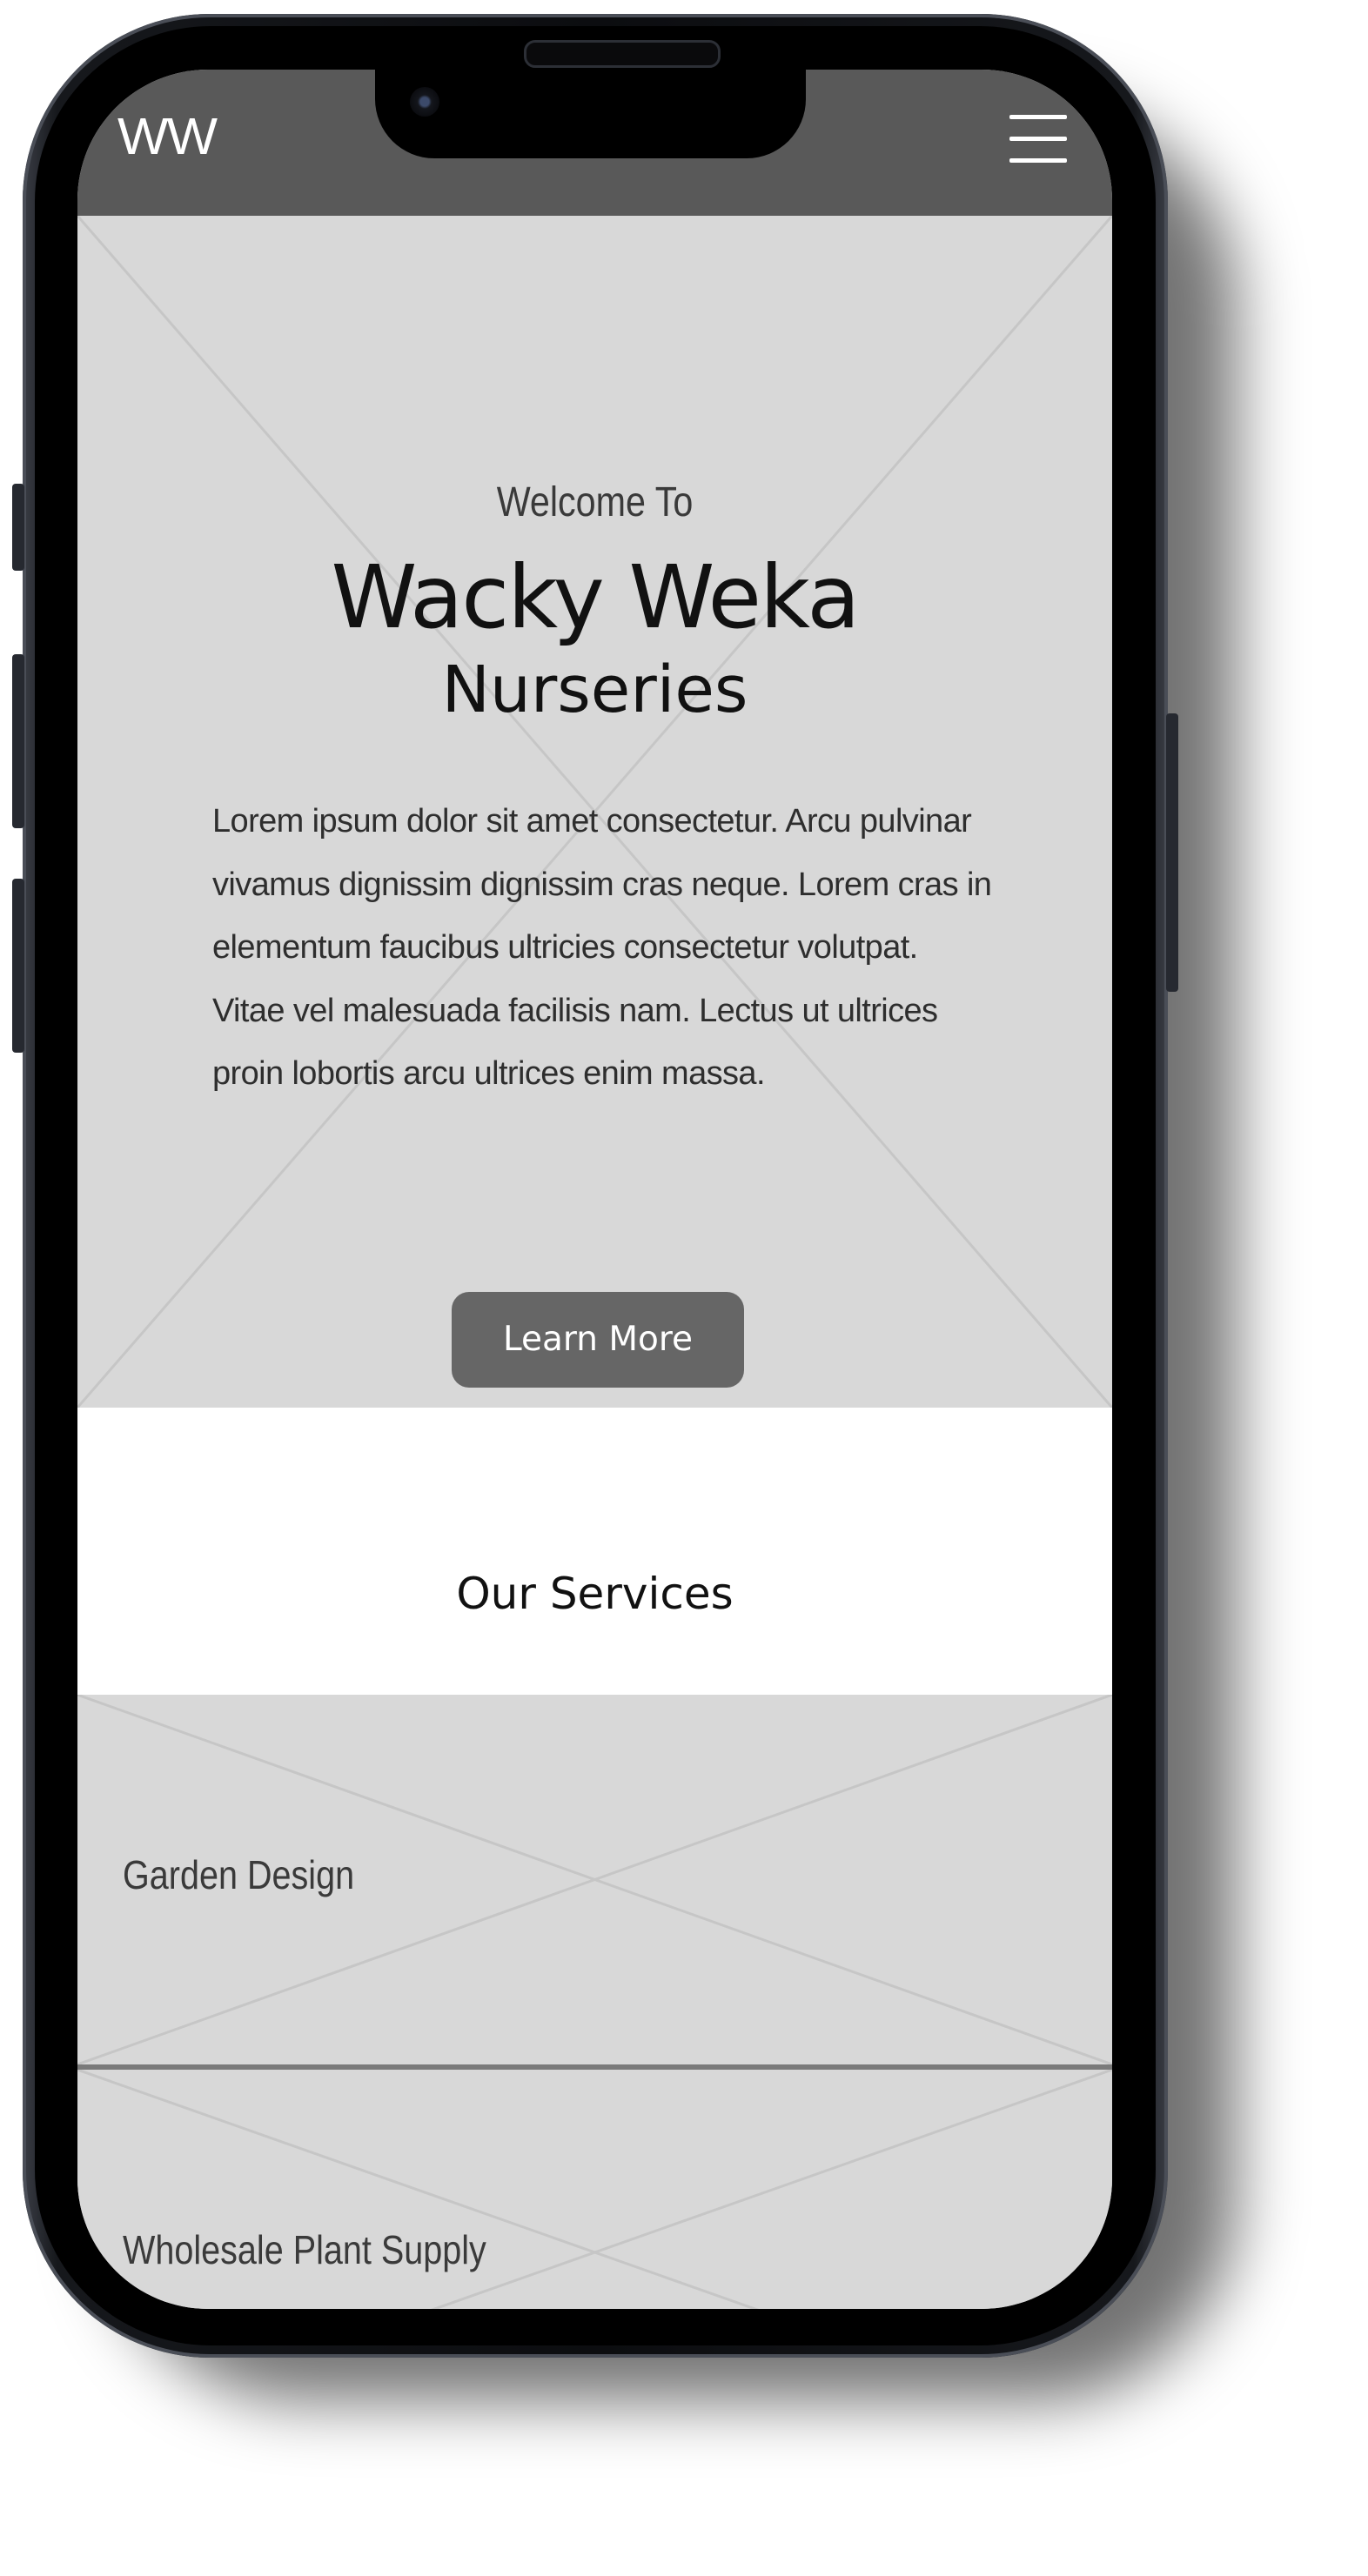  I want to click on service-label: Wholesale Plant Supply, so click(305, 2249).